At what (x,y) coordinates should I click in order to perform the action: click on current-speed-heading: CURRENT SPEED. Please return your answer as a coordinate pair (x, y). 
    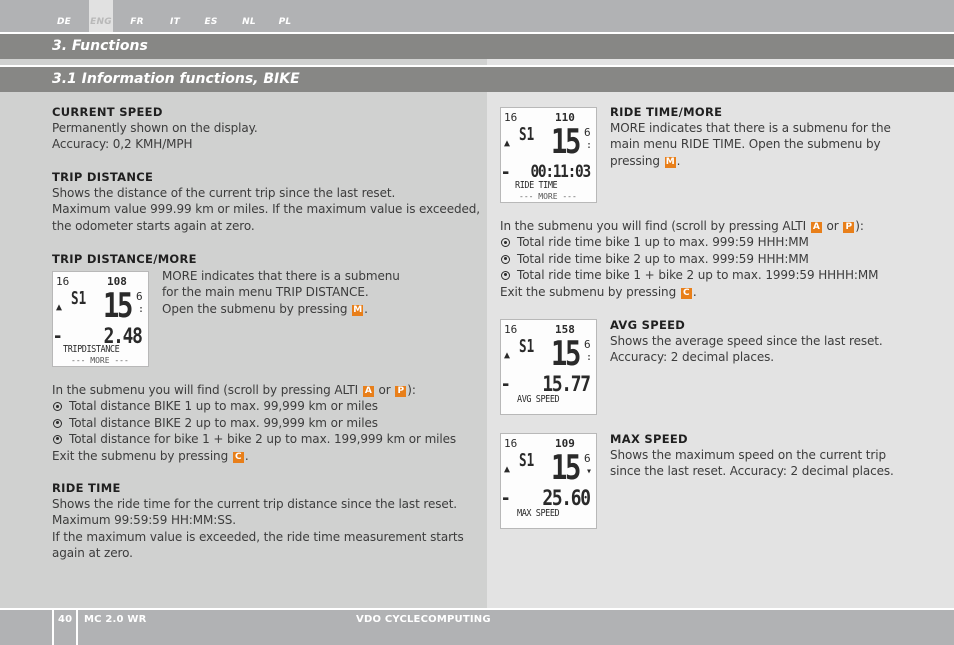
    Looking at the image, I should click on (107, 112).